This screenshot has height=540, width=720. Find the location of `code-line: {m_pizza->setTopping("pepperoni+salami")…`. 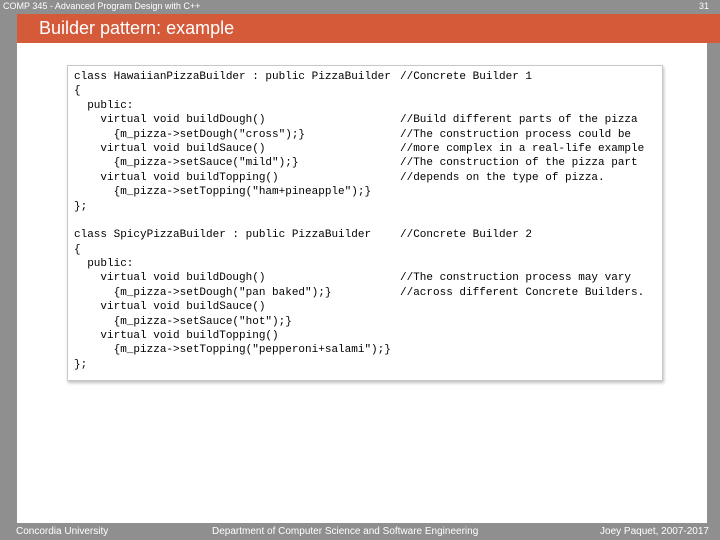

code-line: {m_pizza->setTopping("pepperoni+salami")… is located at coordinates (232, 350).